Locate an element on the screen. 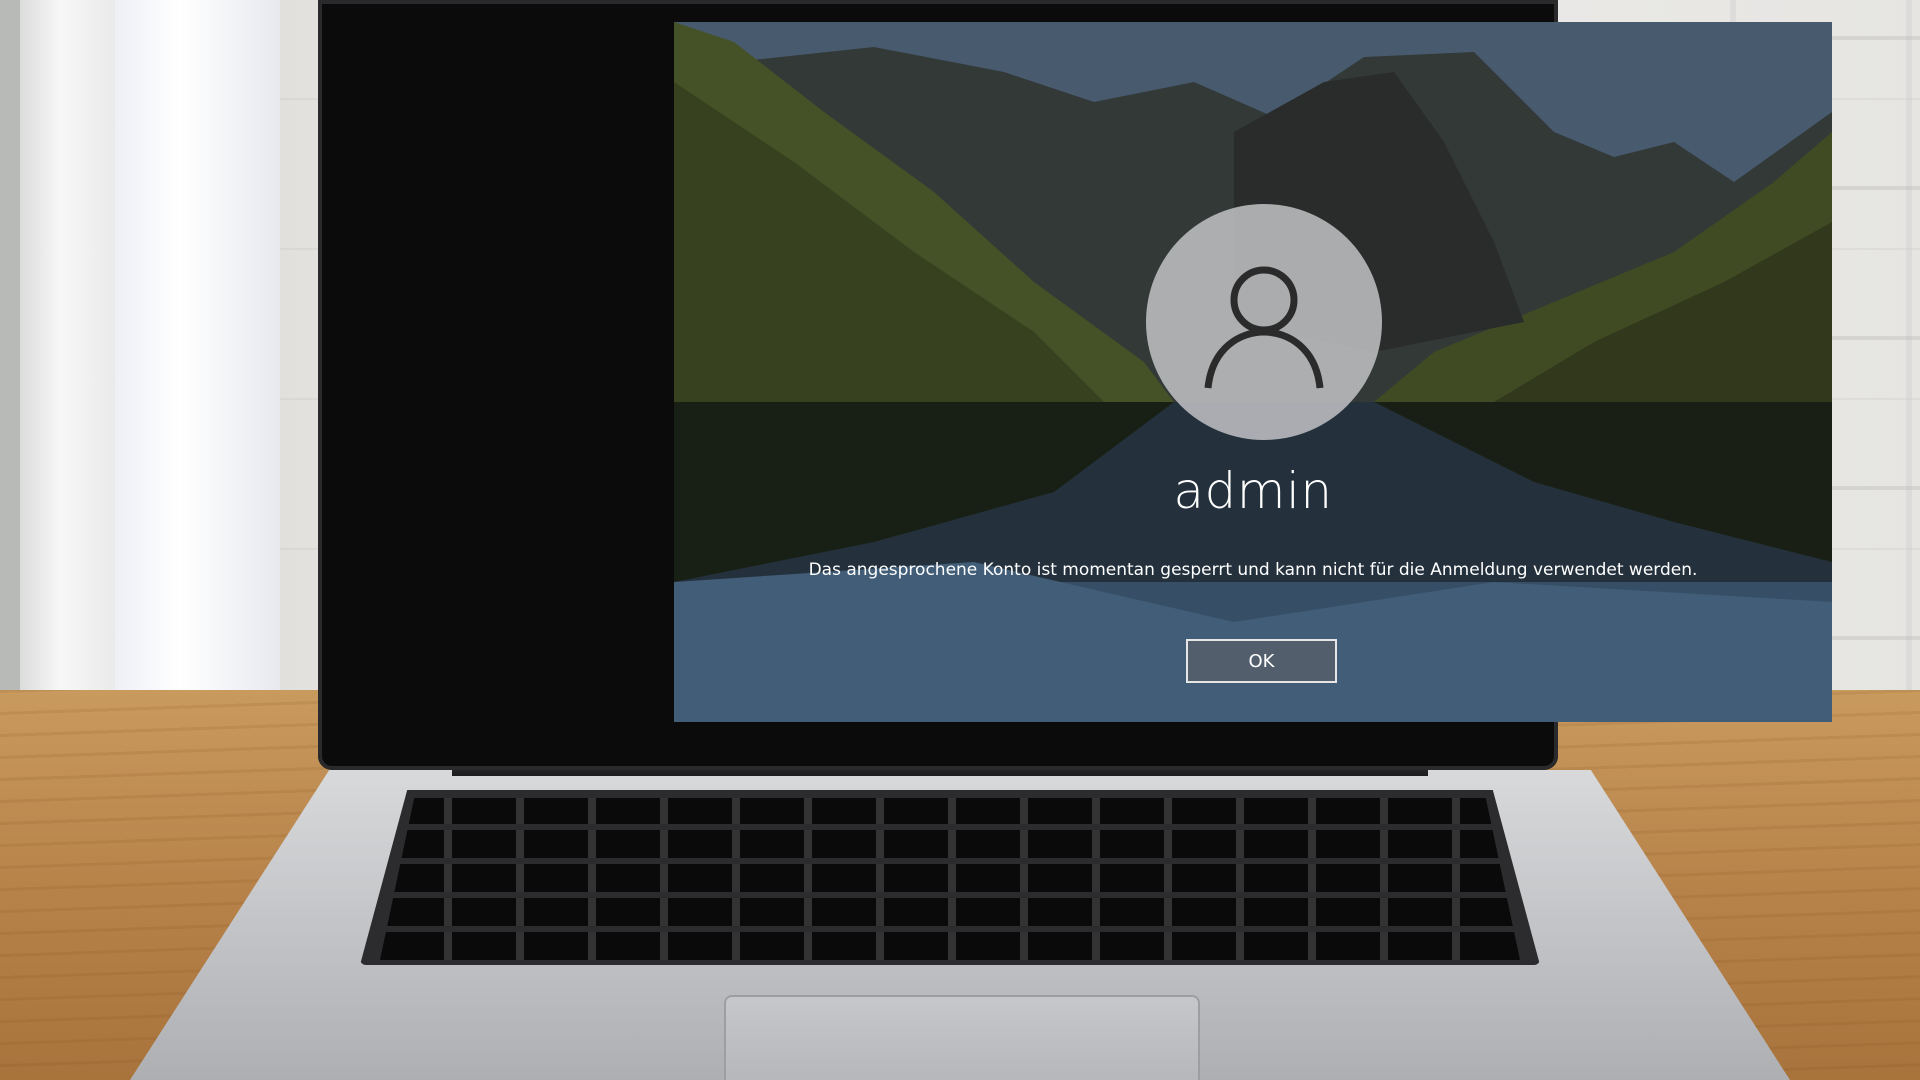  user-icon is located at coordinates (1264, 327).